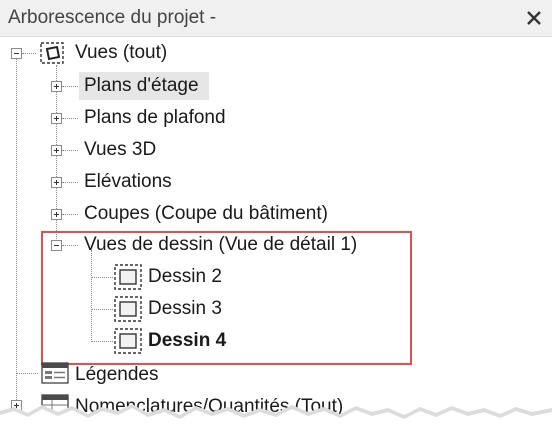 This screenshot has width=552, height=429. I want to click on tree-item-label: Coupes (Coupe du bâtiment), so click(206, 213).